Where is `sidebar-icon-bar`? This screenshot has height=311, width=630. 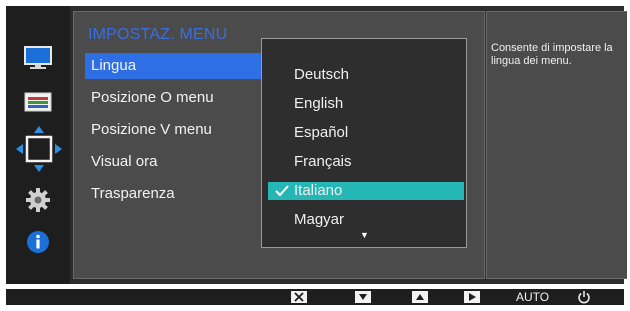
sidebar-icon-bar is located at coordinates (38, 145).